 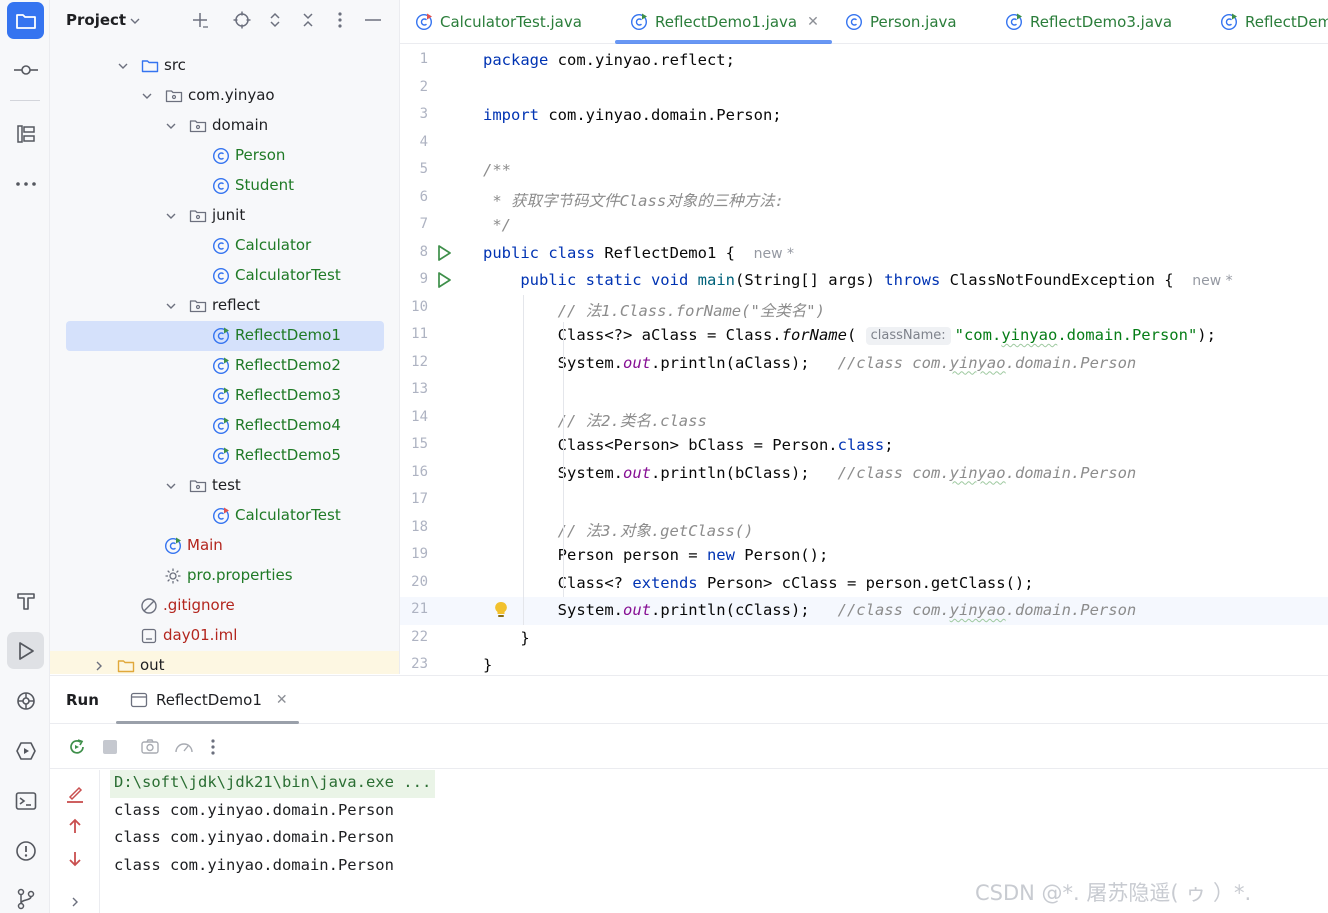 I want to click on commit-icon, so click(x=25, y=69).